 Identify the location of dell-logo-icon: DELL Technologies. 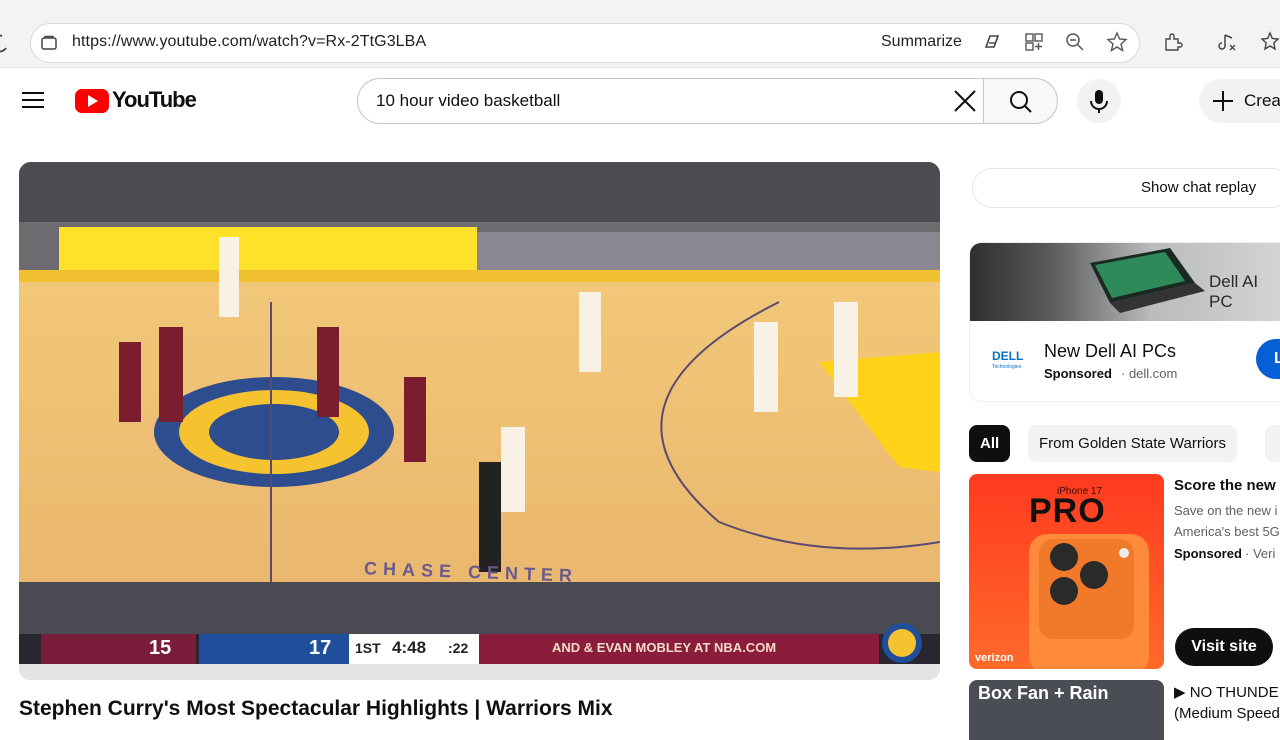
(1008, 357).